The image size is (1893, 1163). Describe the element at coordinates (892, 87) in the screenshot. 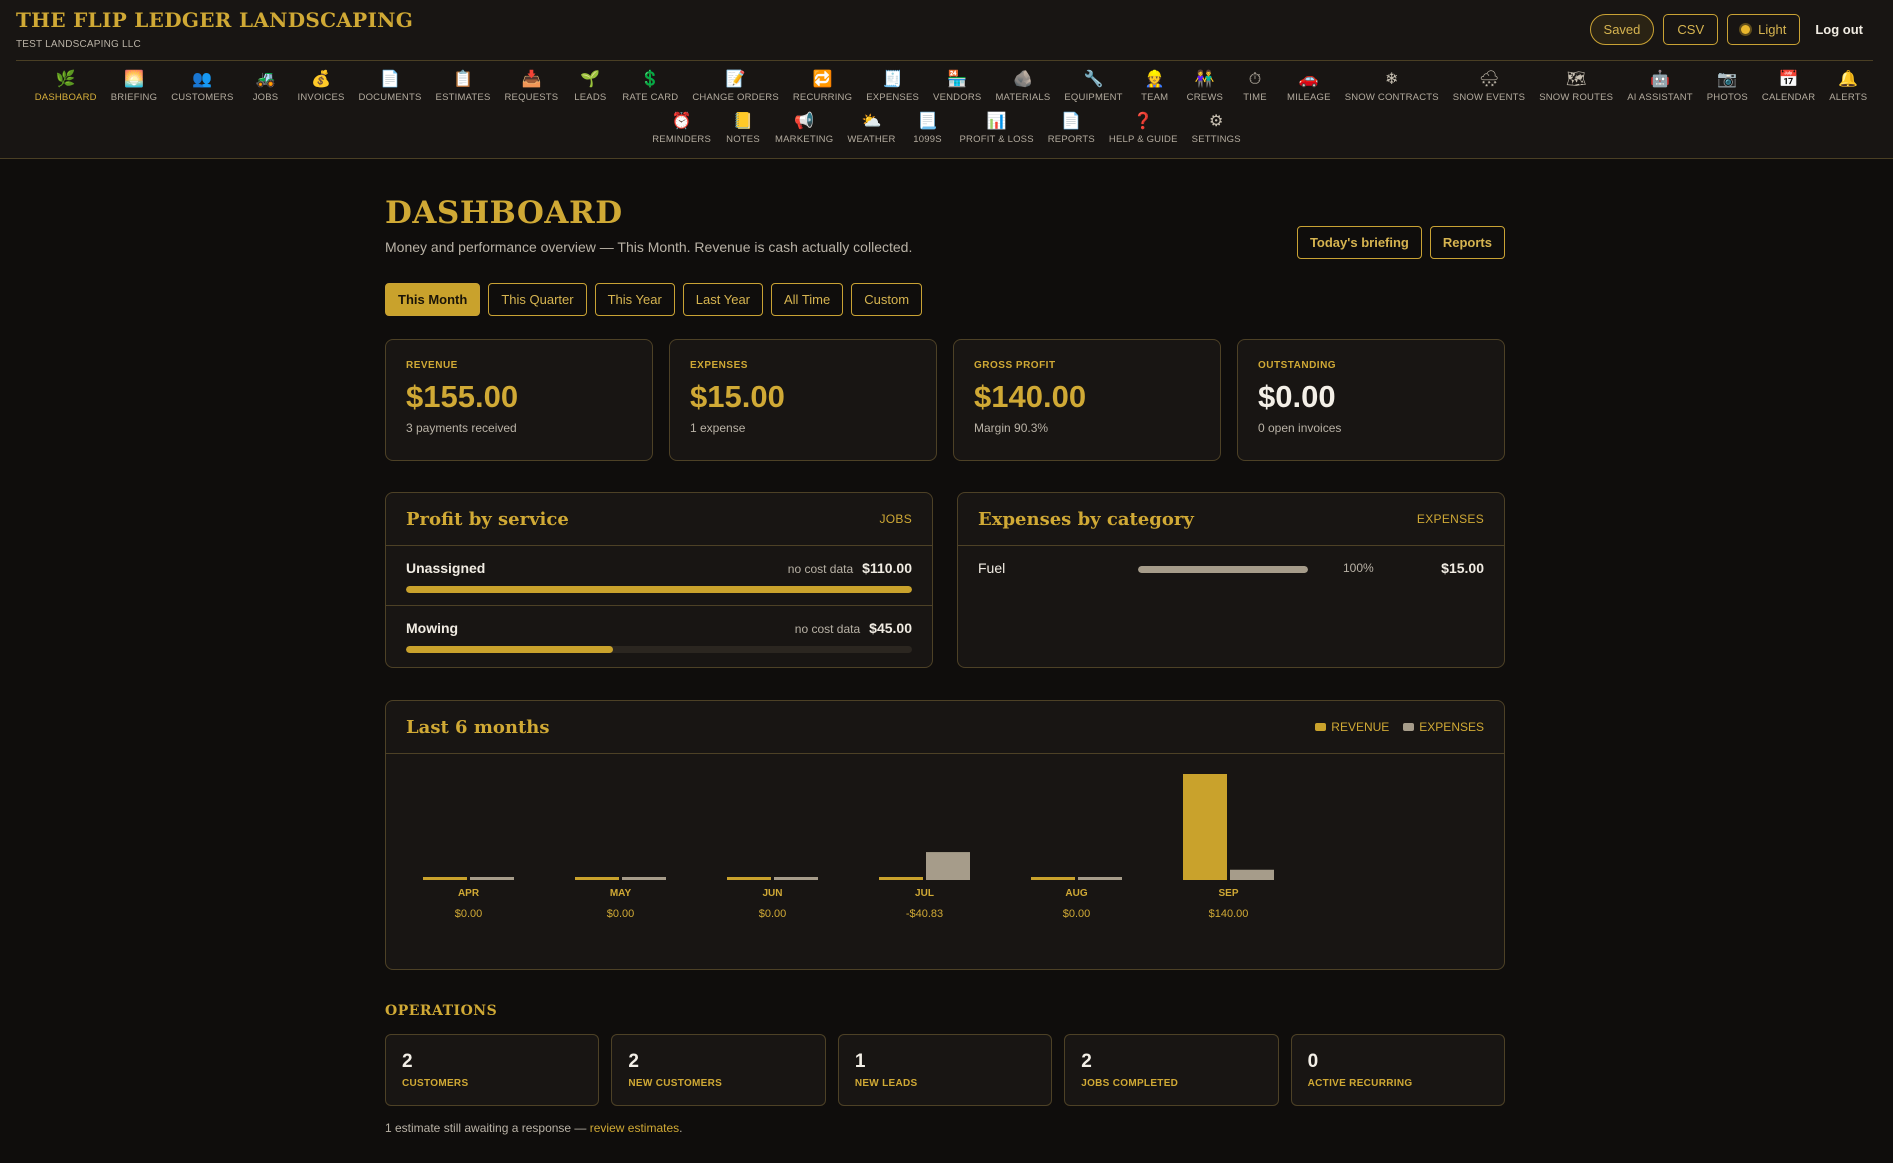

I see `nav-item-expenses: 🧾 EXPENSES` at that location.